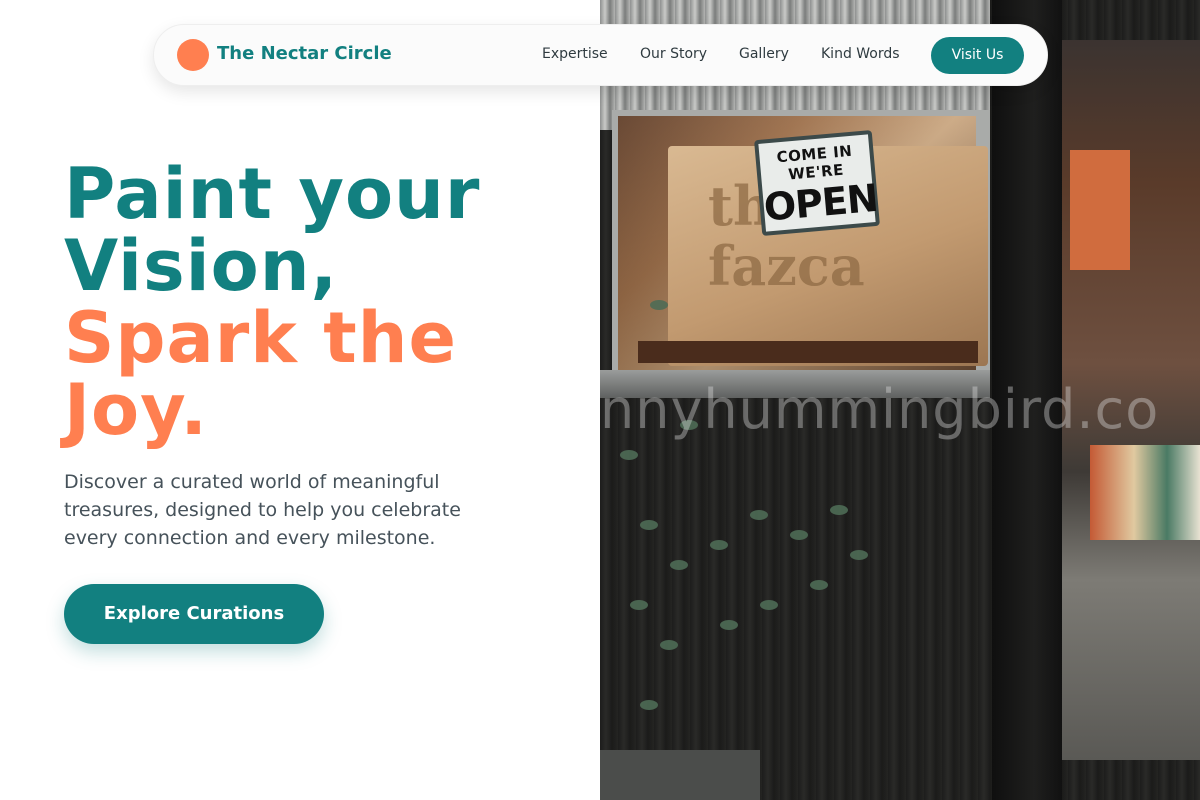  Describe the element at coordinates (193, 55) in the screenshot. I see `brand-logo-circle` at that location.